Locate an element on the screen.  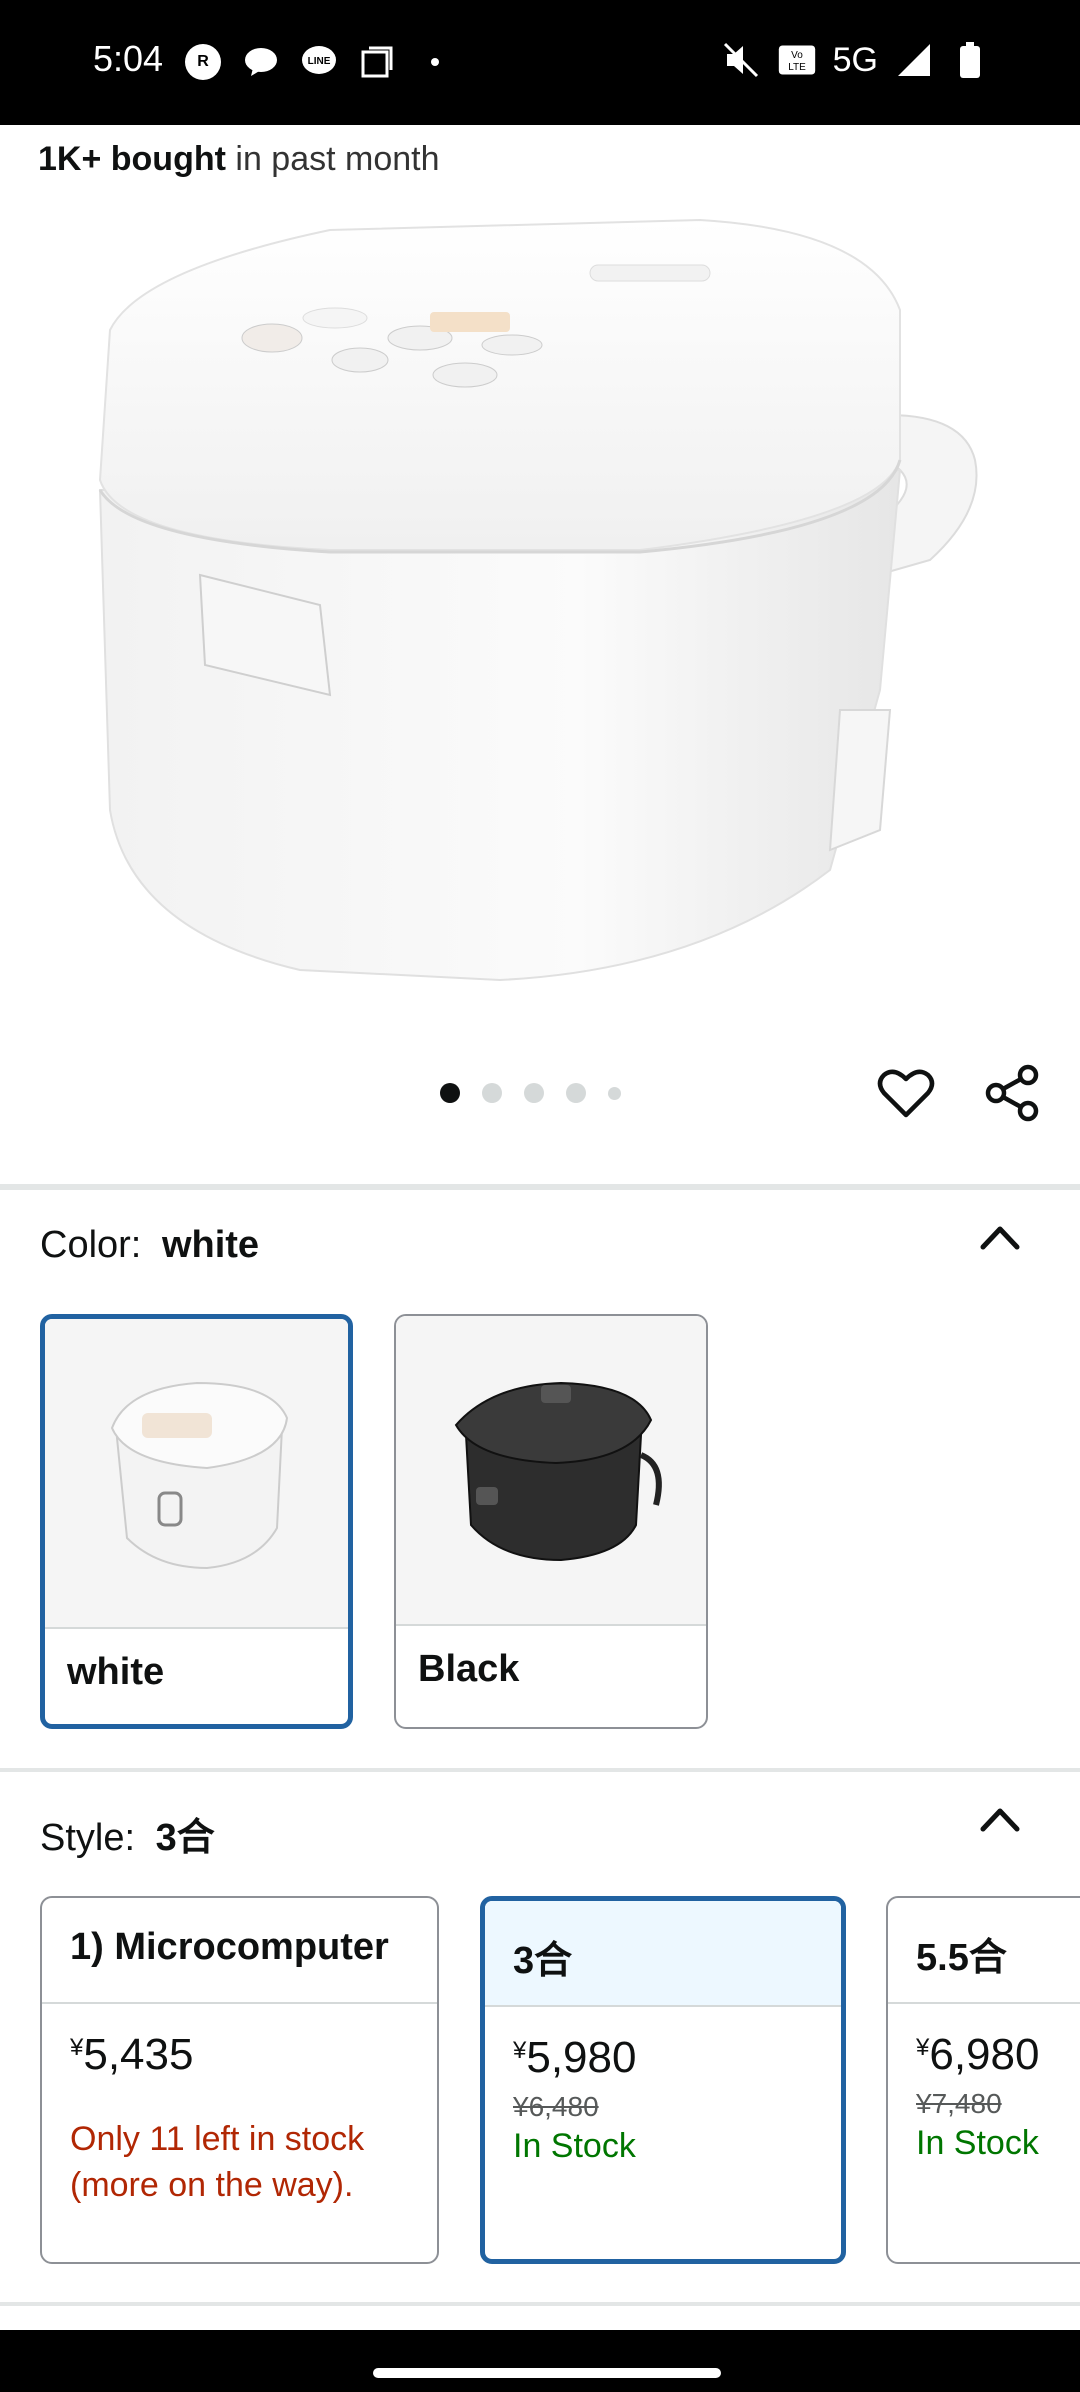
rakuten-link-icon: R is located at coordinates (203, 62).